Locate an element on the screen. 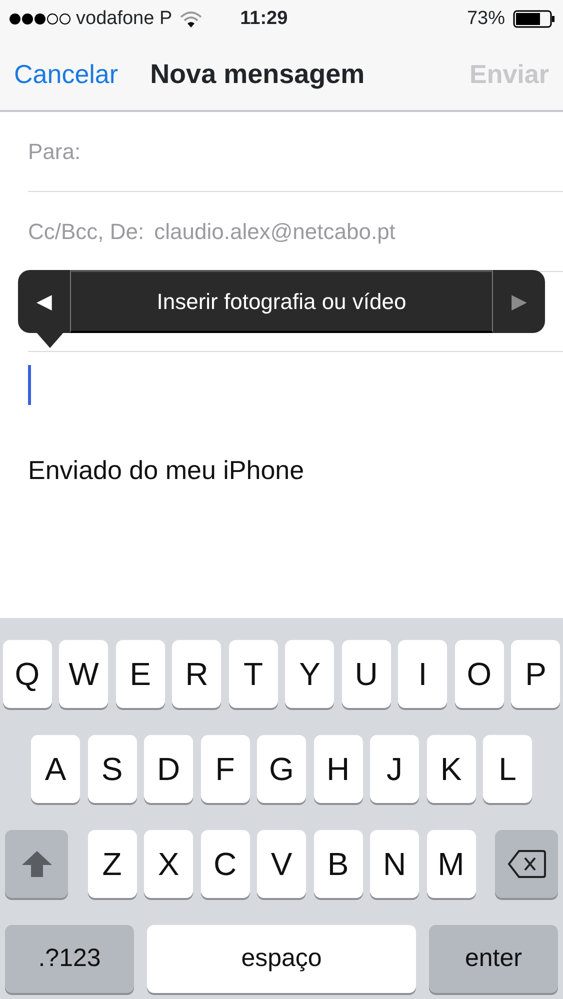 Image resolution: width=563 pixels, height=999 pixels. delete-key is located at coordinates (526, 864).